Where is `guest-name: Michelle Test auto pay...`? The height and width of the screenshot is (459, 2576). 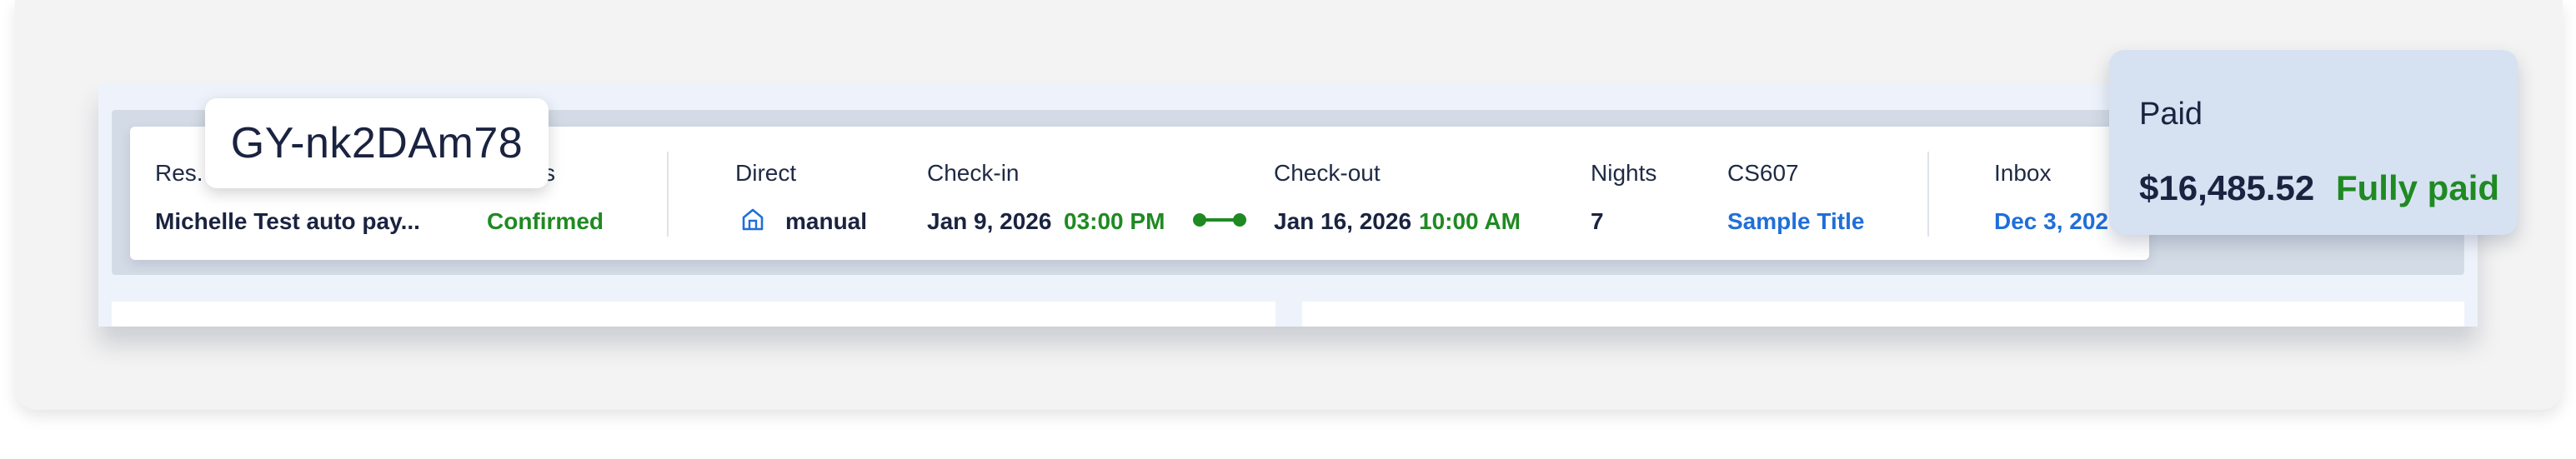 guest-name: Michelle Test auto pay... is located at coordinates (287, 222).